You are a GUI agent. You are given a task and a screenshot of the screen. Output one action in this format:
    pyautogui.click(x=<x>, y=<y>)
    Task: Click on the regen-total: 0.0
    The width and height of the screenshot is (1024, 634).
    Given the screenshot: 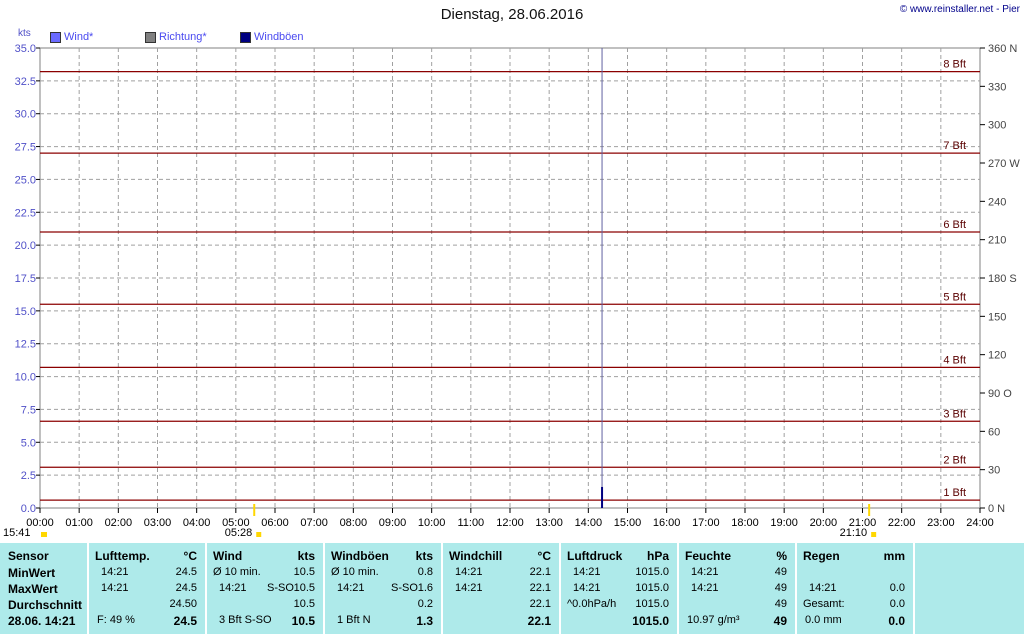 What is the action you would take?
    pyautogui.click(x=897, y=604)
    